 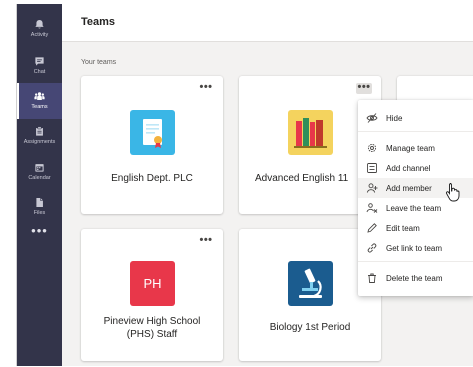 I want to click on rail-item-assignments: Assignments, so click(x=39, y=136).